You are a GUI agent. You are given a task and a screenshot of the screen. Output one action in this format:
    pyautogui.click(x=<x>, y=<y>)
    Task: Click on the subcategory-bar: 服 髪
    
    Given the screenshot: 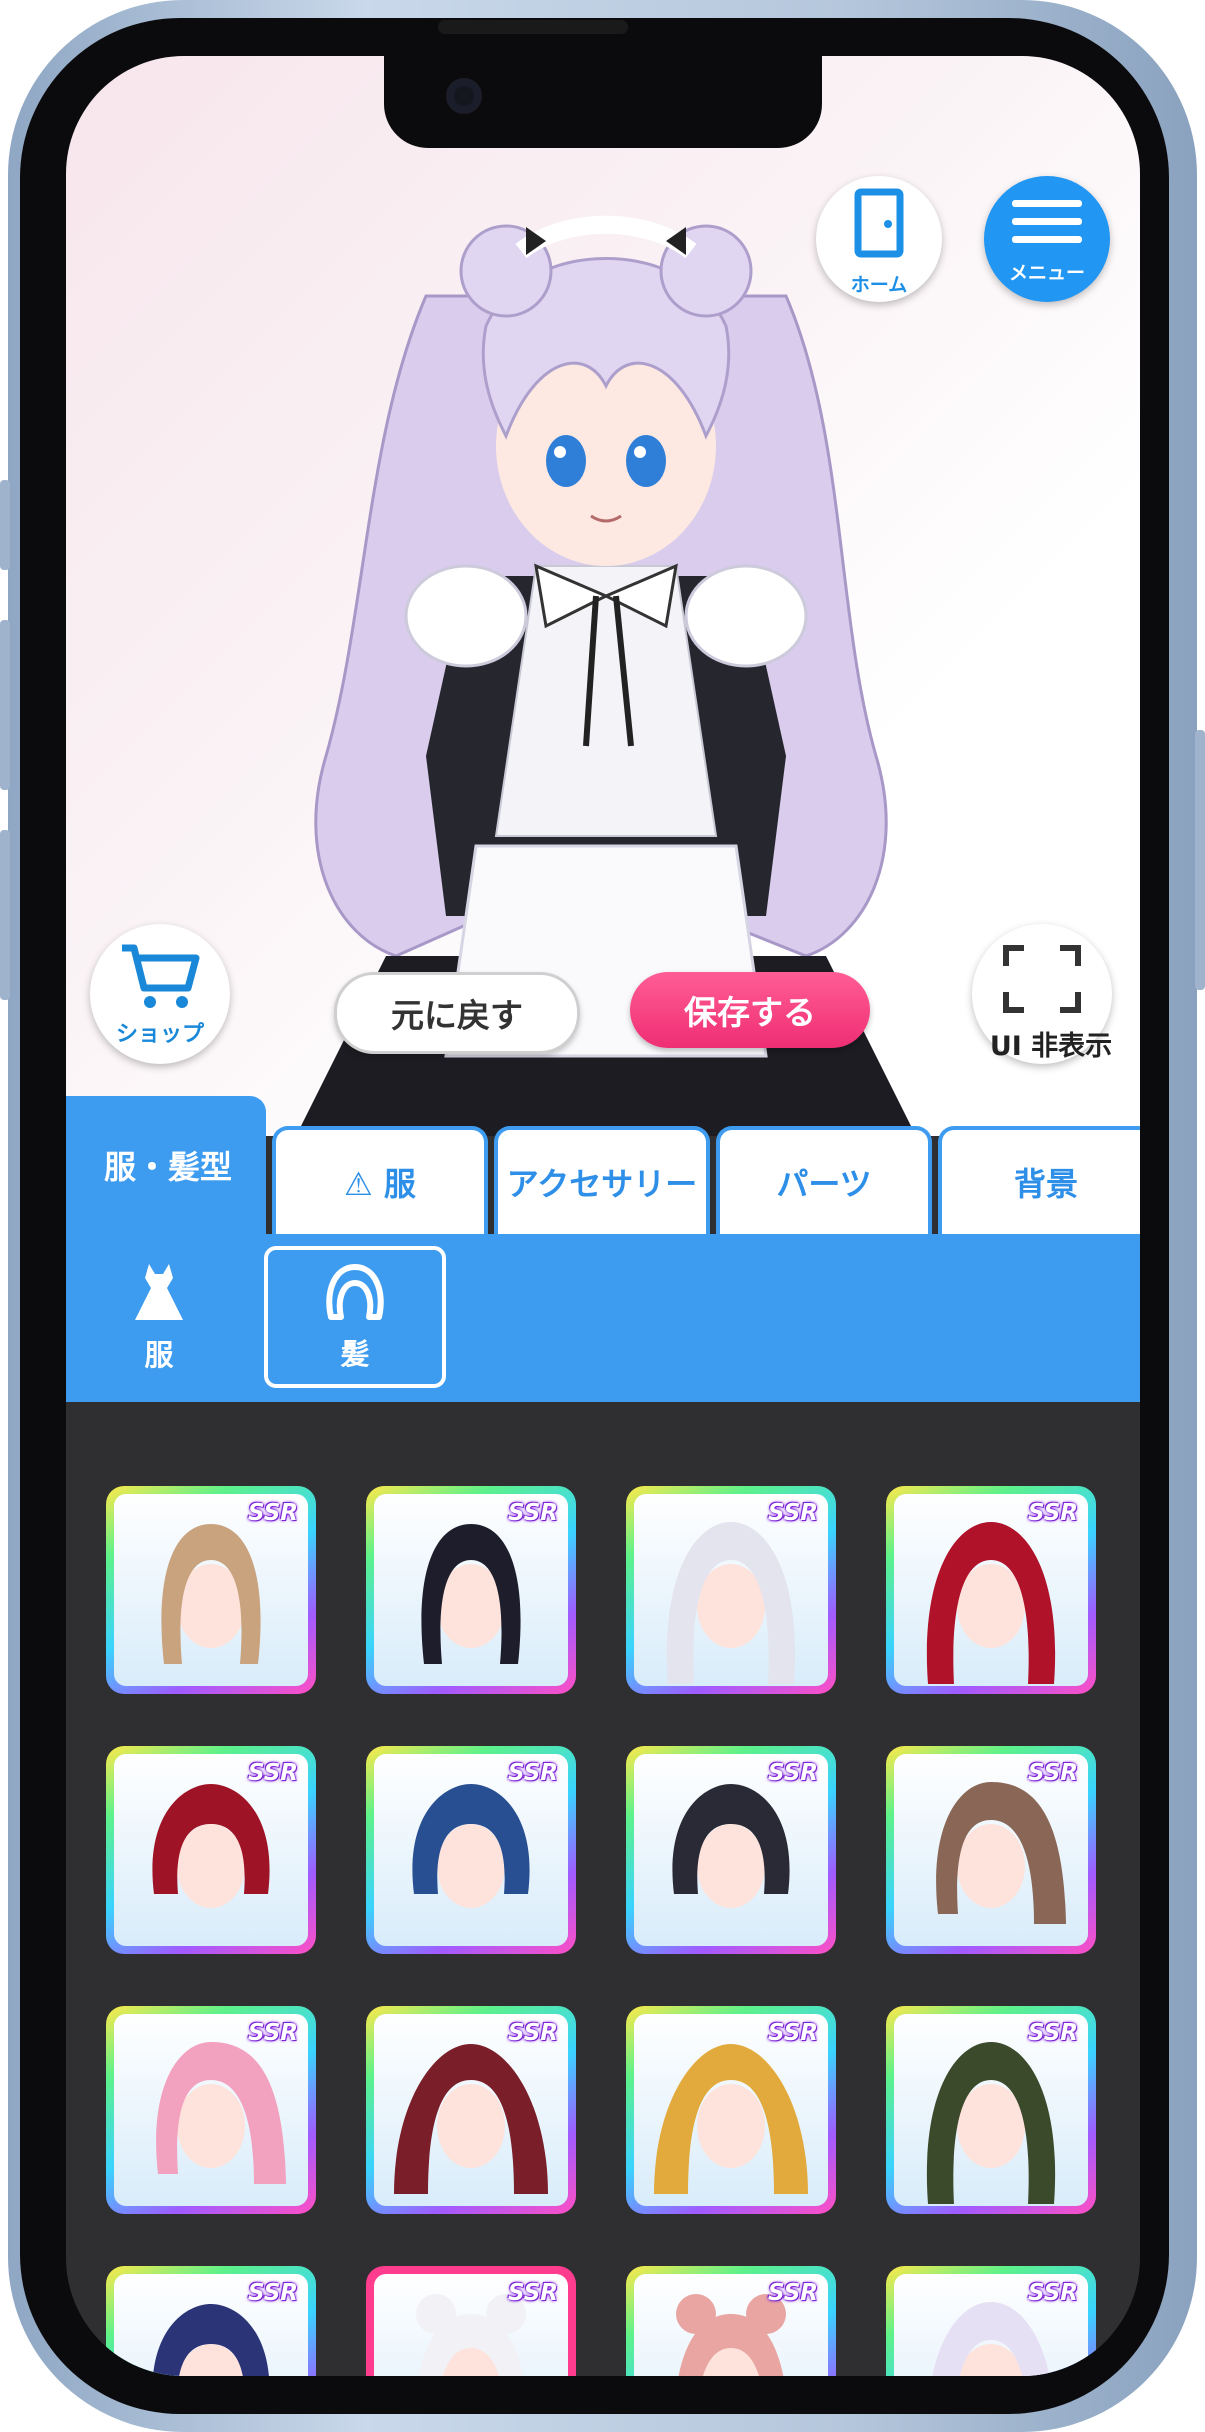 What is the action you would take?
    pyautogui.click(x=603, y=1318)
    